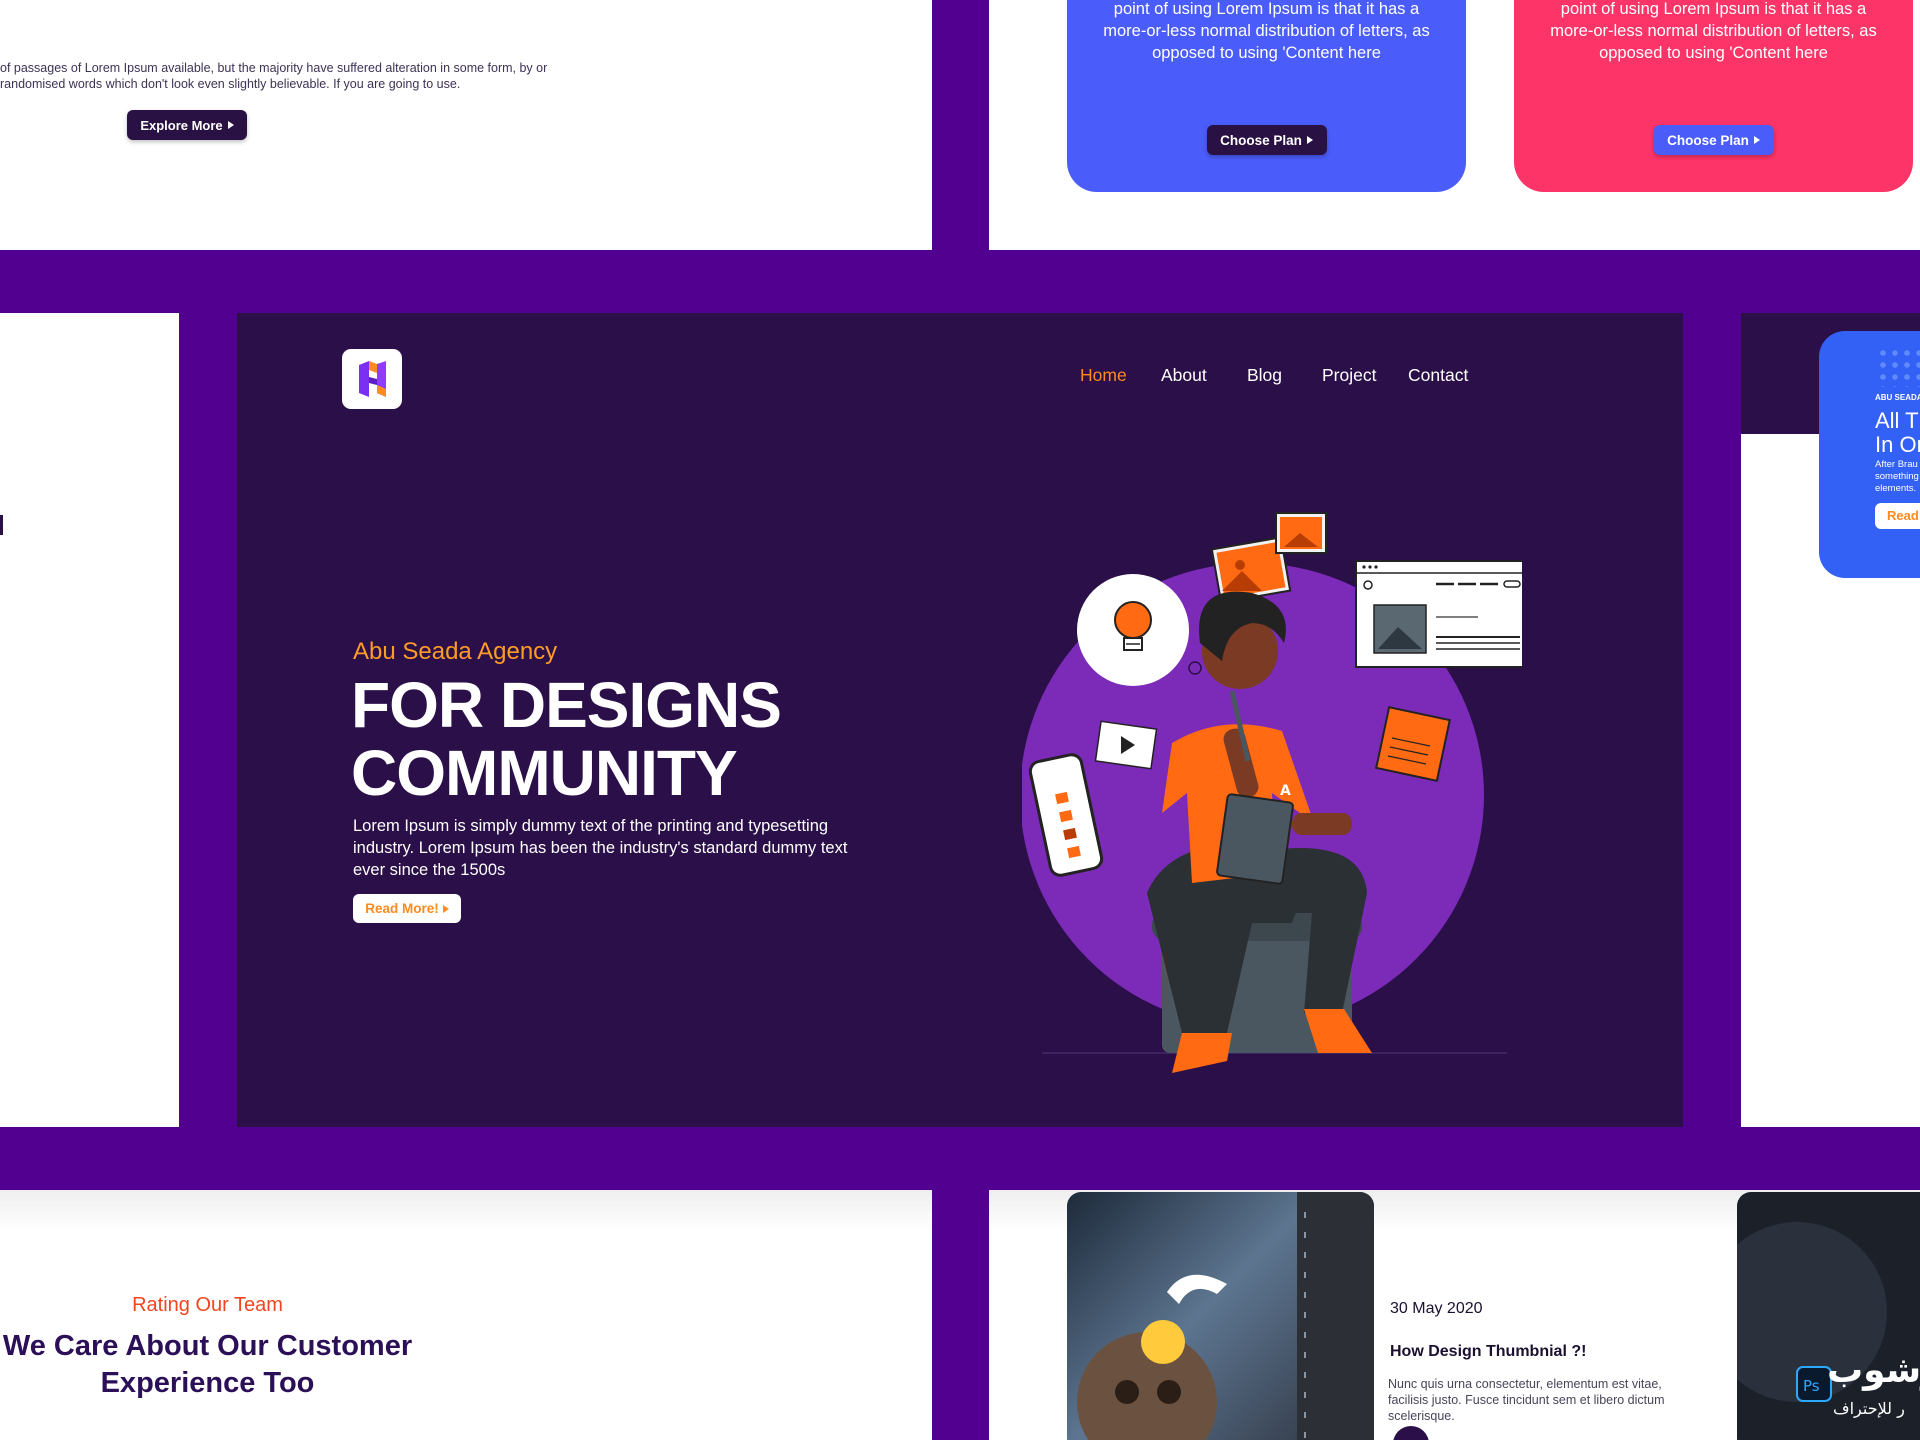  I want to click on preview-card-text: After Brau something elements., so click(1897, 476).